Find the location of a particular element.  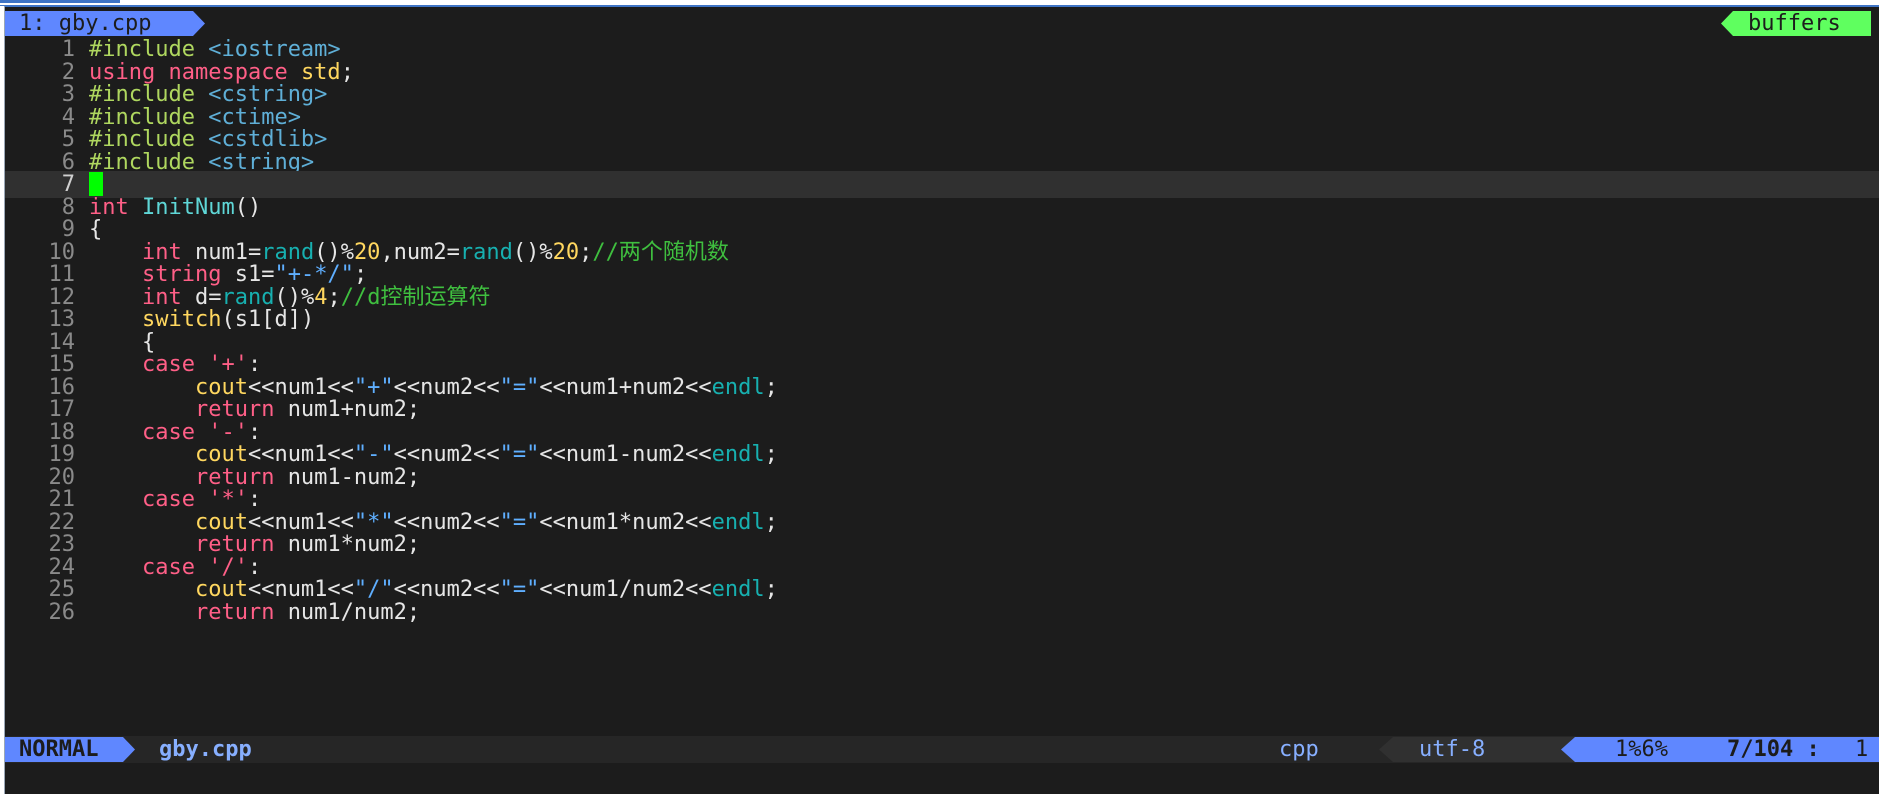

tab-gby-cpp: 1: gby.cpp is located at coordinates (105, 23).